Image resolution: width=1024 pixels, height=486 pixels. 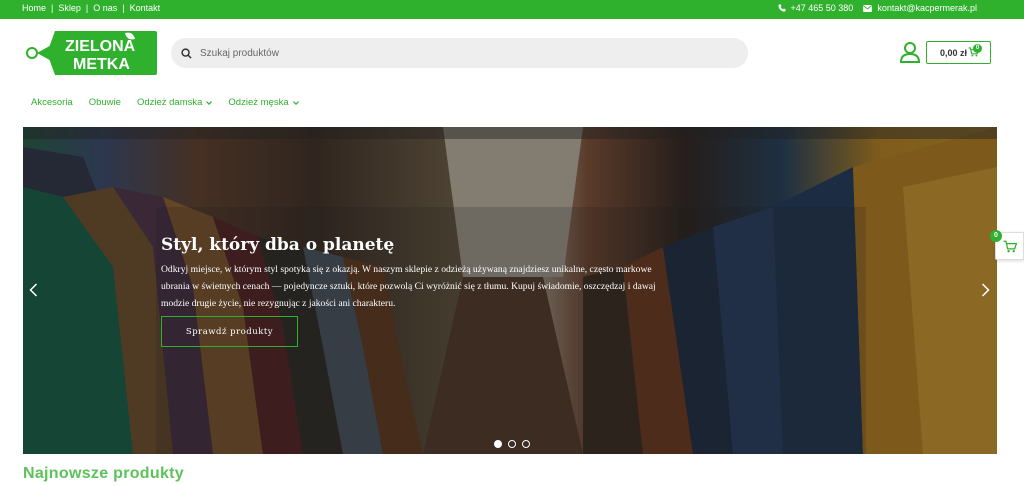 I want to click on menu-item-shoes: Obuwie, so click(x=105, y=102).